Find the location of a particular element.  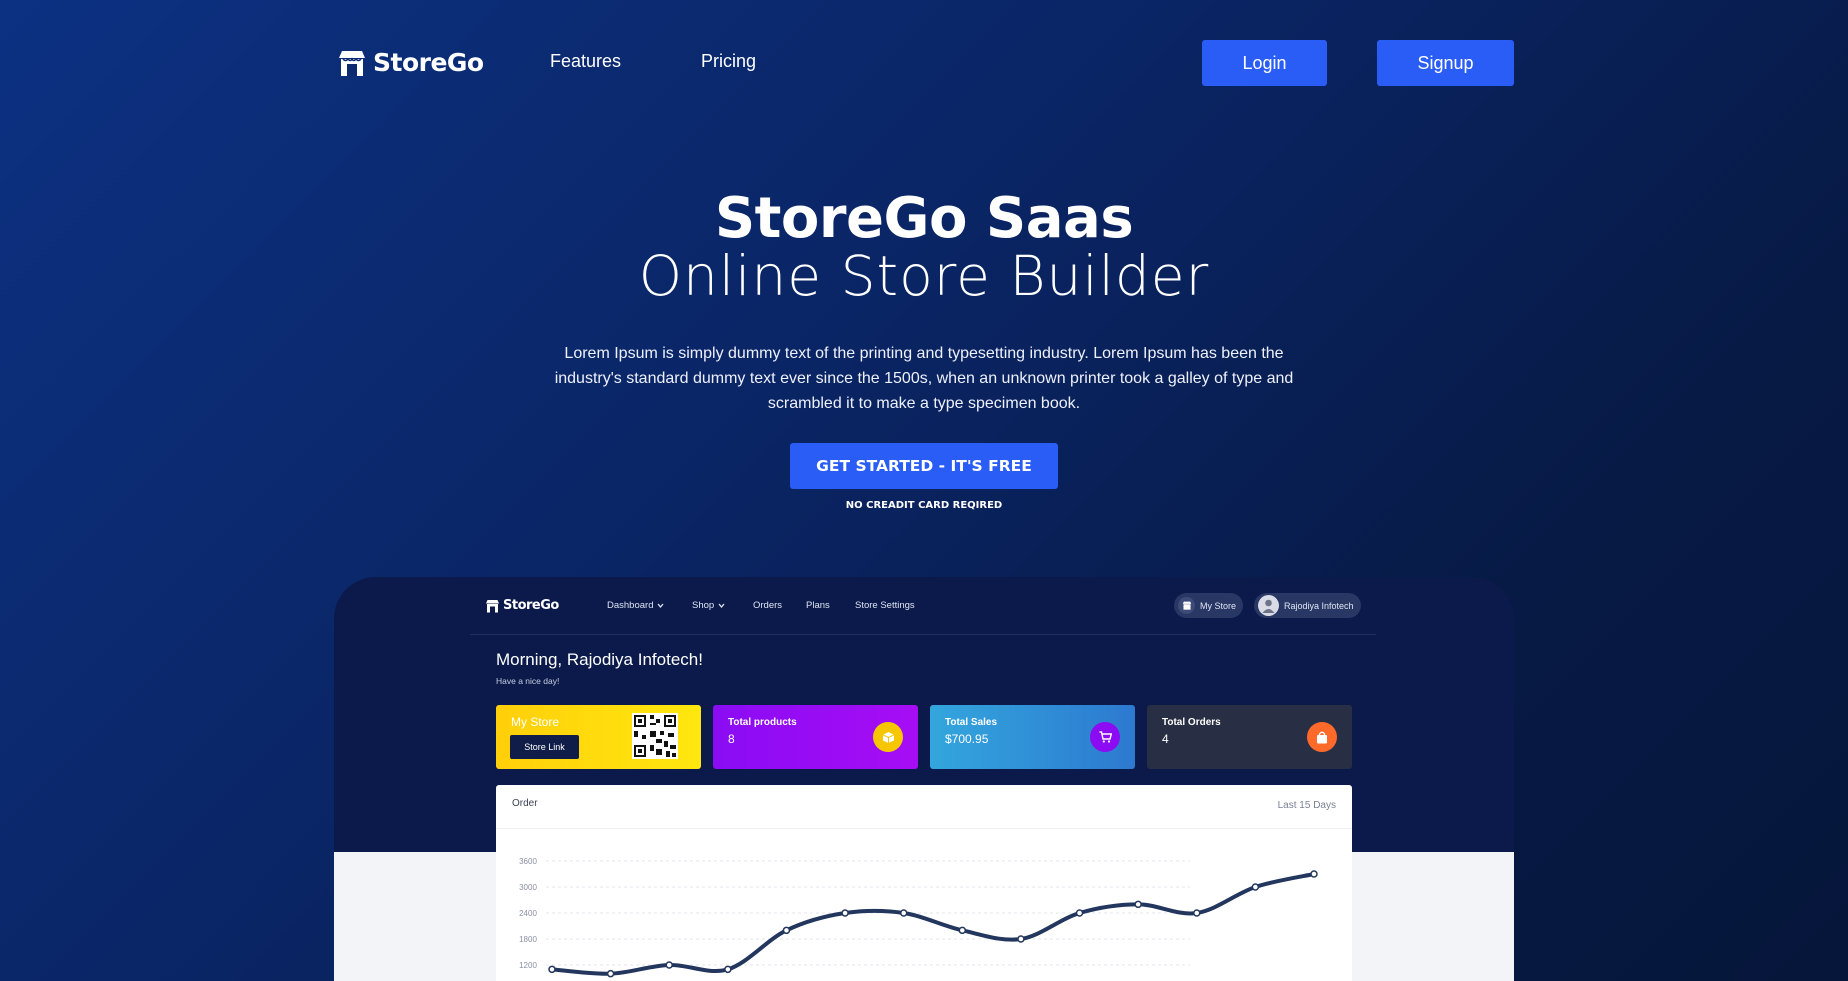

my-store-label: My Store is located at coordinates (1218, 605).